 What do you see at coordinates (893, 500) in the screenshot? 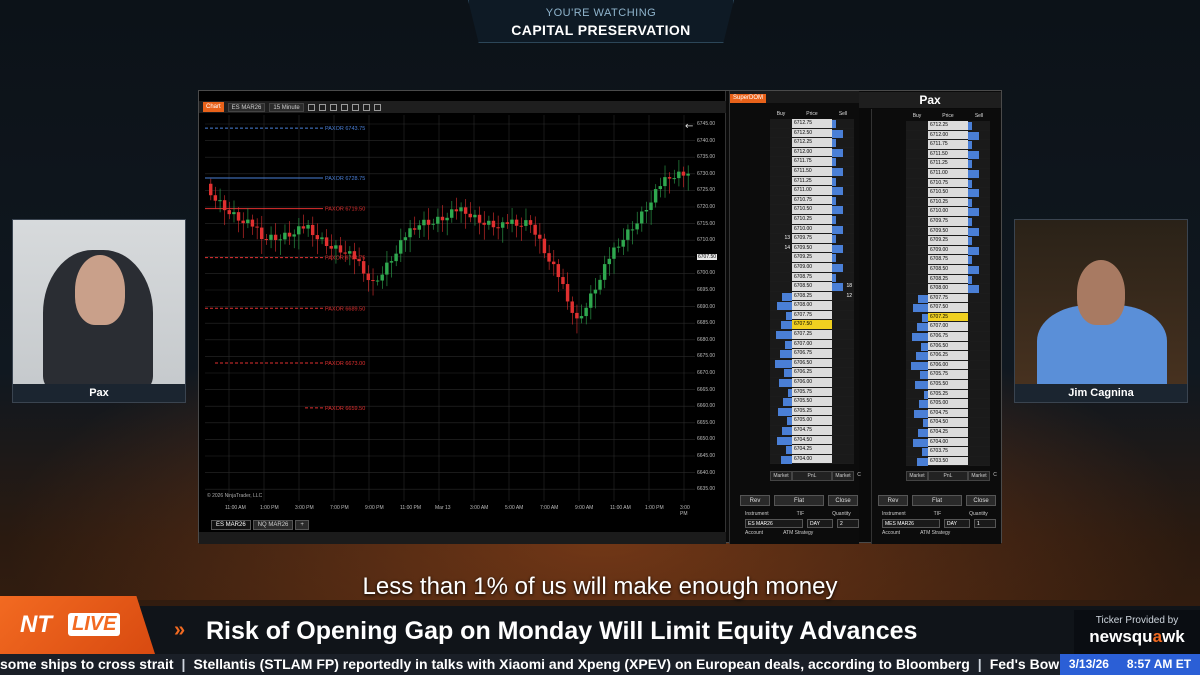
I see `reverse-button: Rev` at bounding box center [893, 500].